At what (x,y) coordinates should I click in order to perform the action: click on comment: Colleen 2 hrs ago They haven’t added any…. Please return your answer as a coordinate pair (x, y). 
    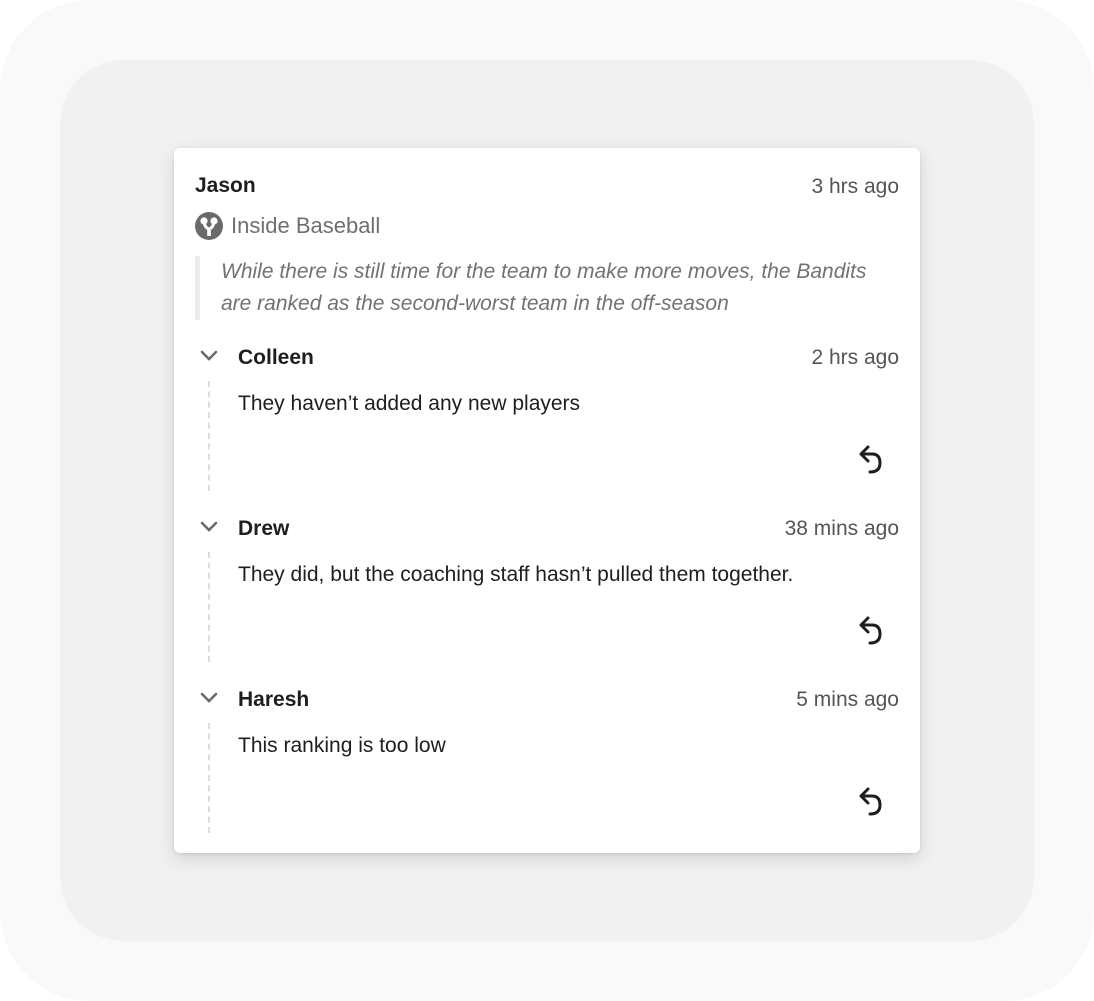
    Looking at the image, I should click on (547, 426).